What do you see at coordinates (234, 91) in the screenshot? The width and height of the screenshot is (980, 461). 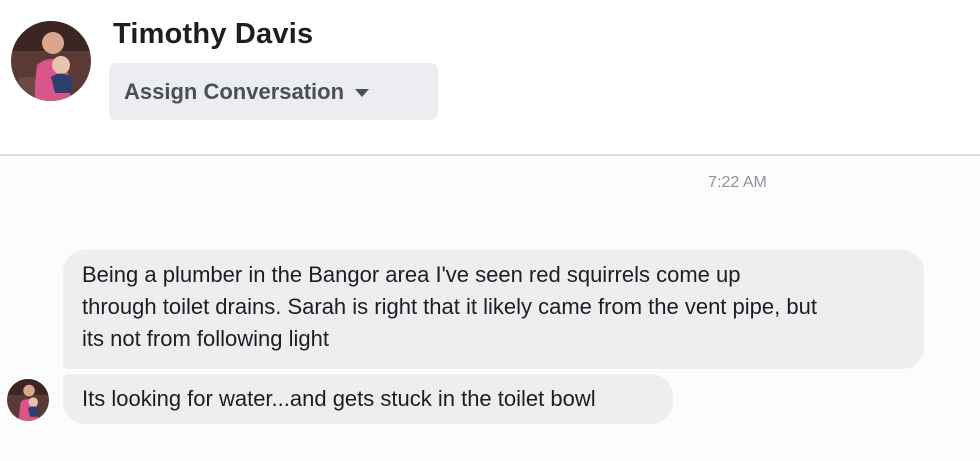 I see `assign-conversation-label: Assign Conversation` at bounding box center [234, 91].